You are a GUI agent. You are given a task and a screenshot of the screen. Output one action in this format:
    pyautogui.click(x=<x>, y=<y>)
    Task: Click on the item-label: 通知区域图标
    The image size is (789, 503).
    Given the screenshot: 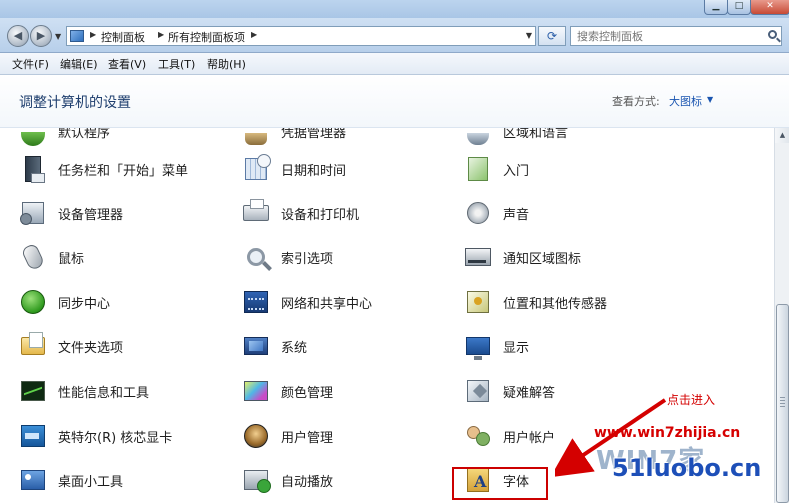 What is the action you would take?
    pyautogui.click(x=542, y=259)
    